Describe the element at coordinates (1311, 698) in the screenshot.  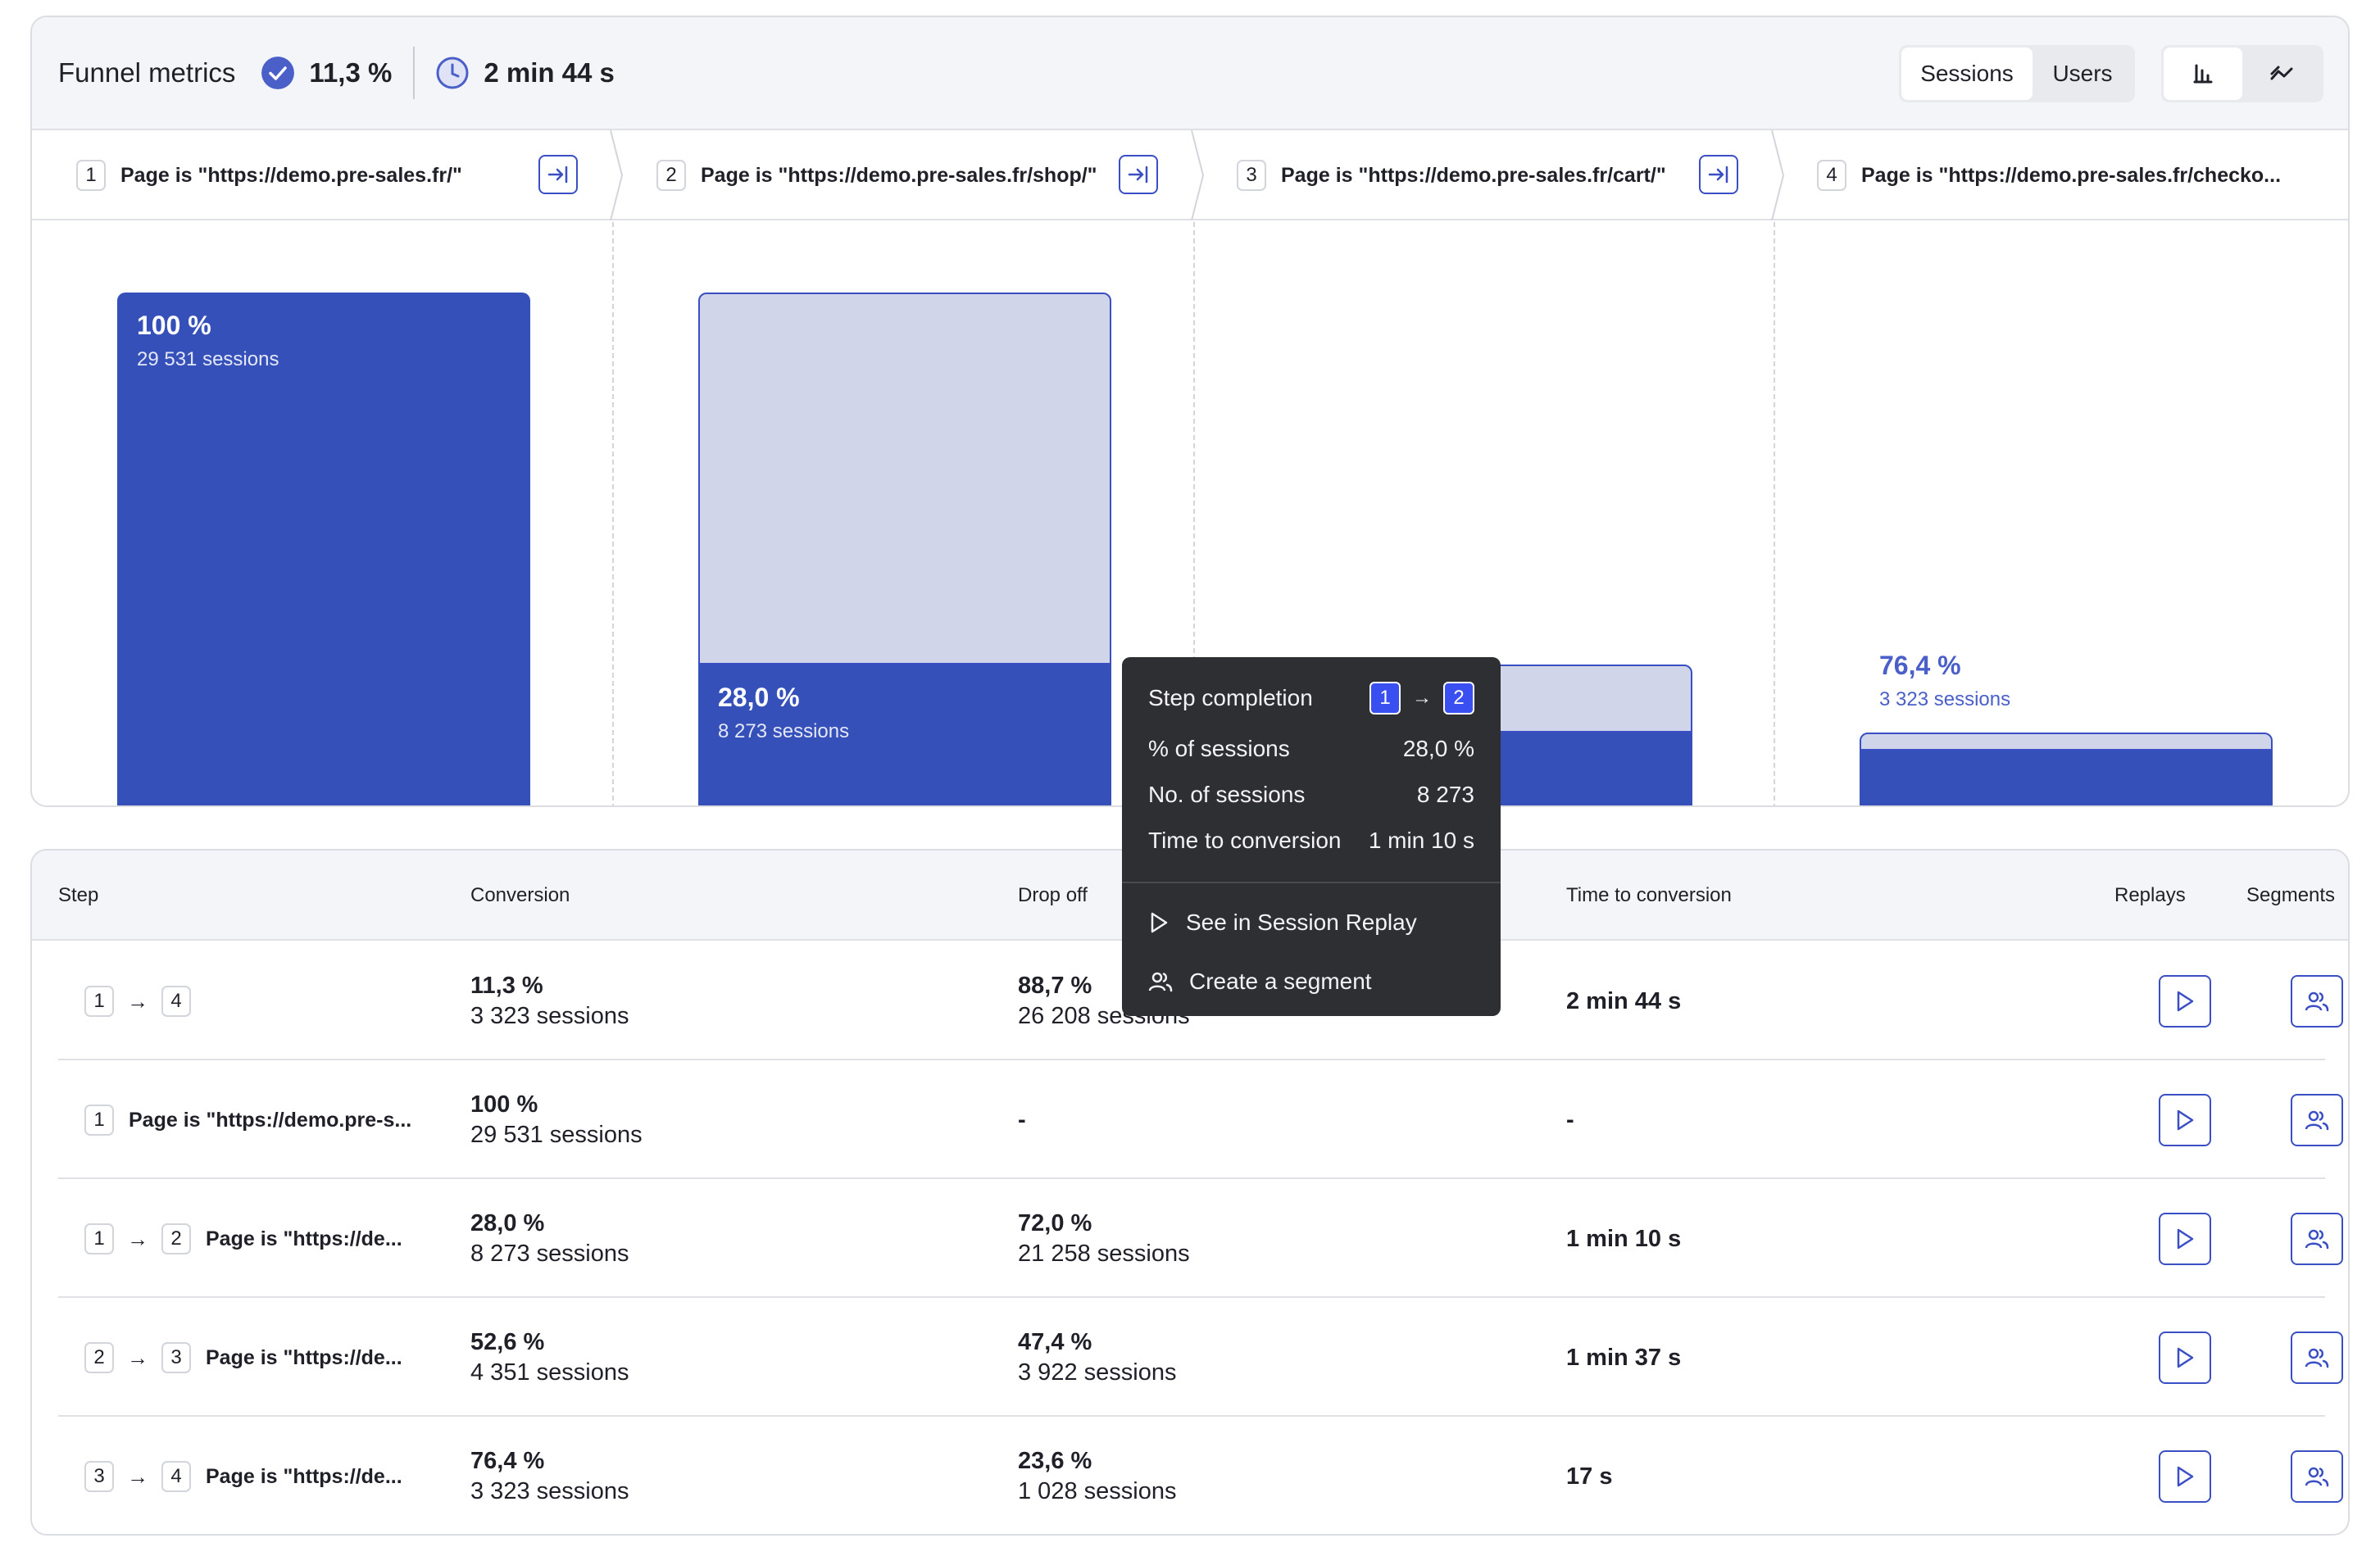
I see `tooltip-title-row: Step completion 1 → 2` at that location.